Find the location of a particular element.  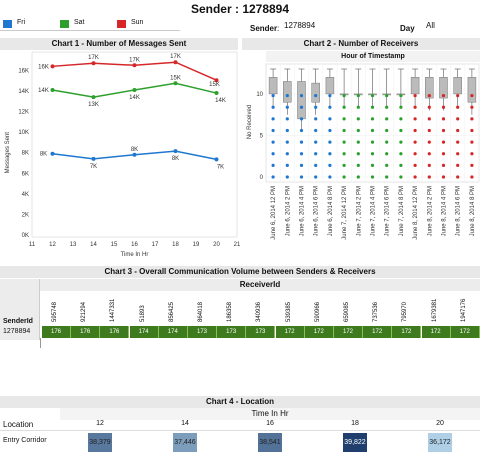

chart3-row-header: SenderId is located at coordinates (18, 321).